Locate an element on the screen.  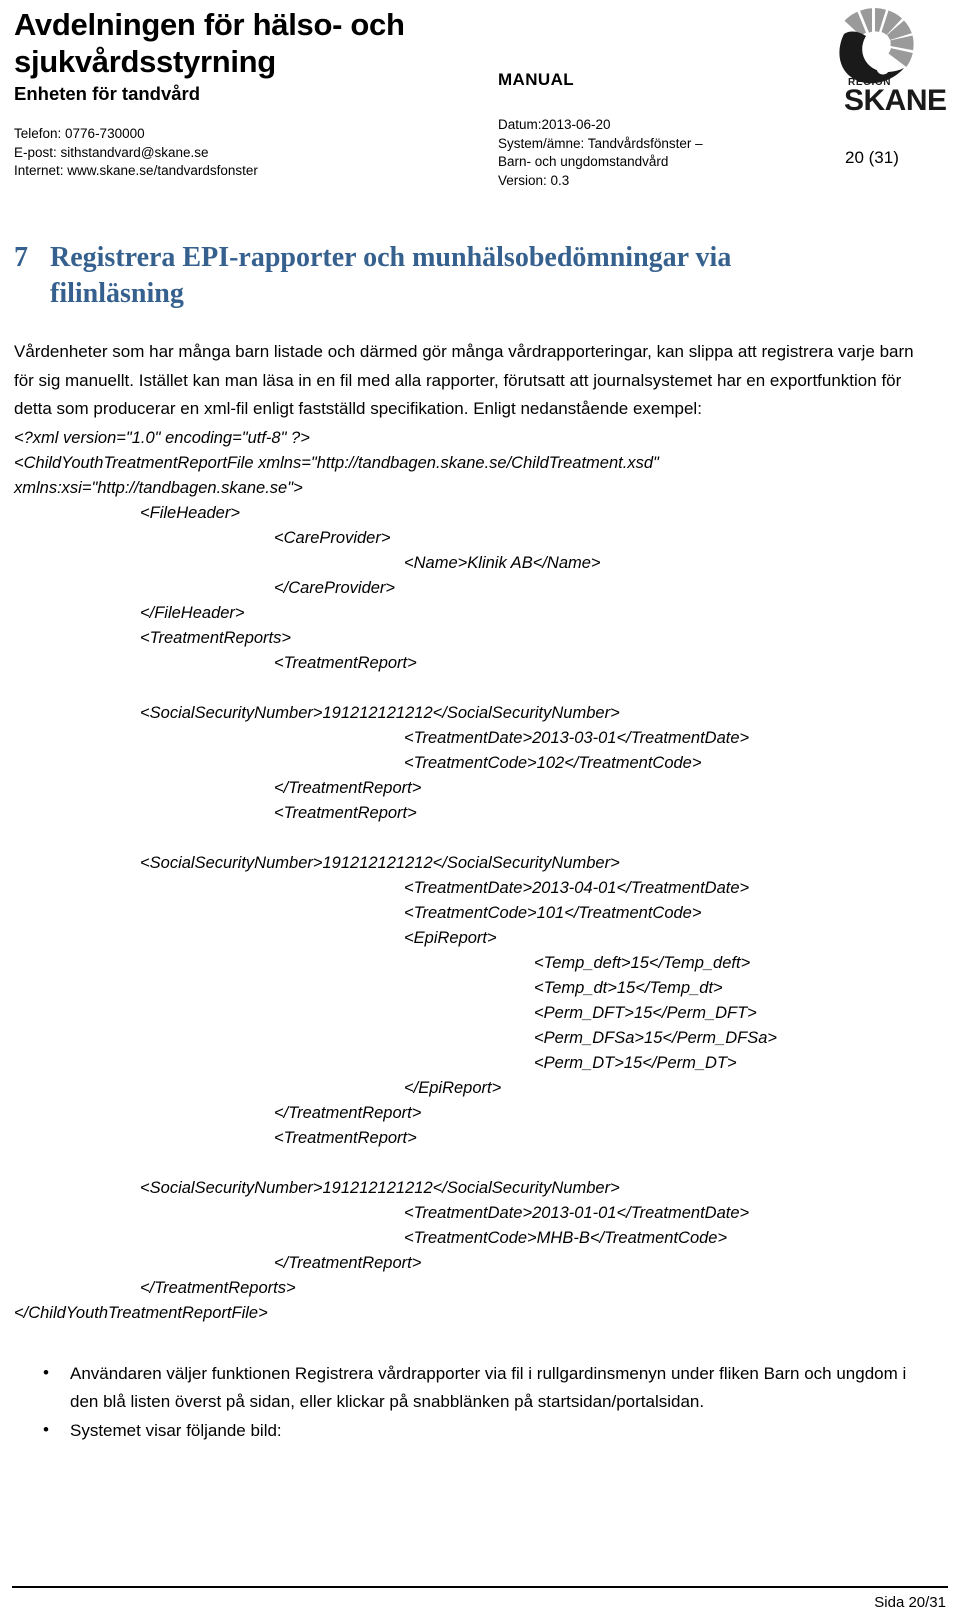
meta-date: Datum:2013-06-20 is located at coordinates (554, 124).